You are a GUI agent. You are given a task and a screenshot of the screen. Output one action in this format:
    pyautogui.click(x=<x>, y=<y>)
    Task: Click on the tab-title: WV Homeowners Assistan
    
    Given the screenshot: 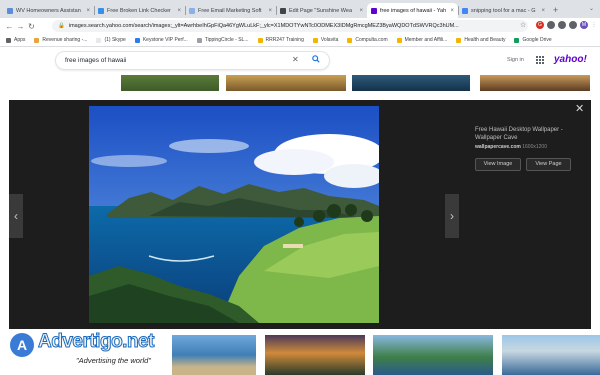 What is the action you would take?
    pyautogui.click(x=48, y=10)
    